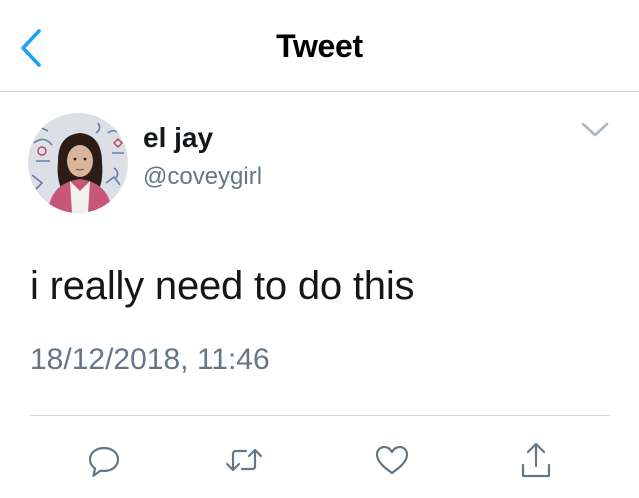  What do you see at coordinates (222, 286) in the screenshot?
I see `tweet-text: i really need to do this` at bounding box center [222, 286].